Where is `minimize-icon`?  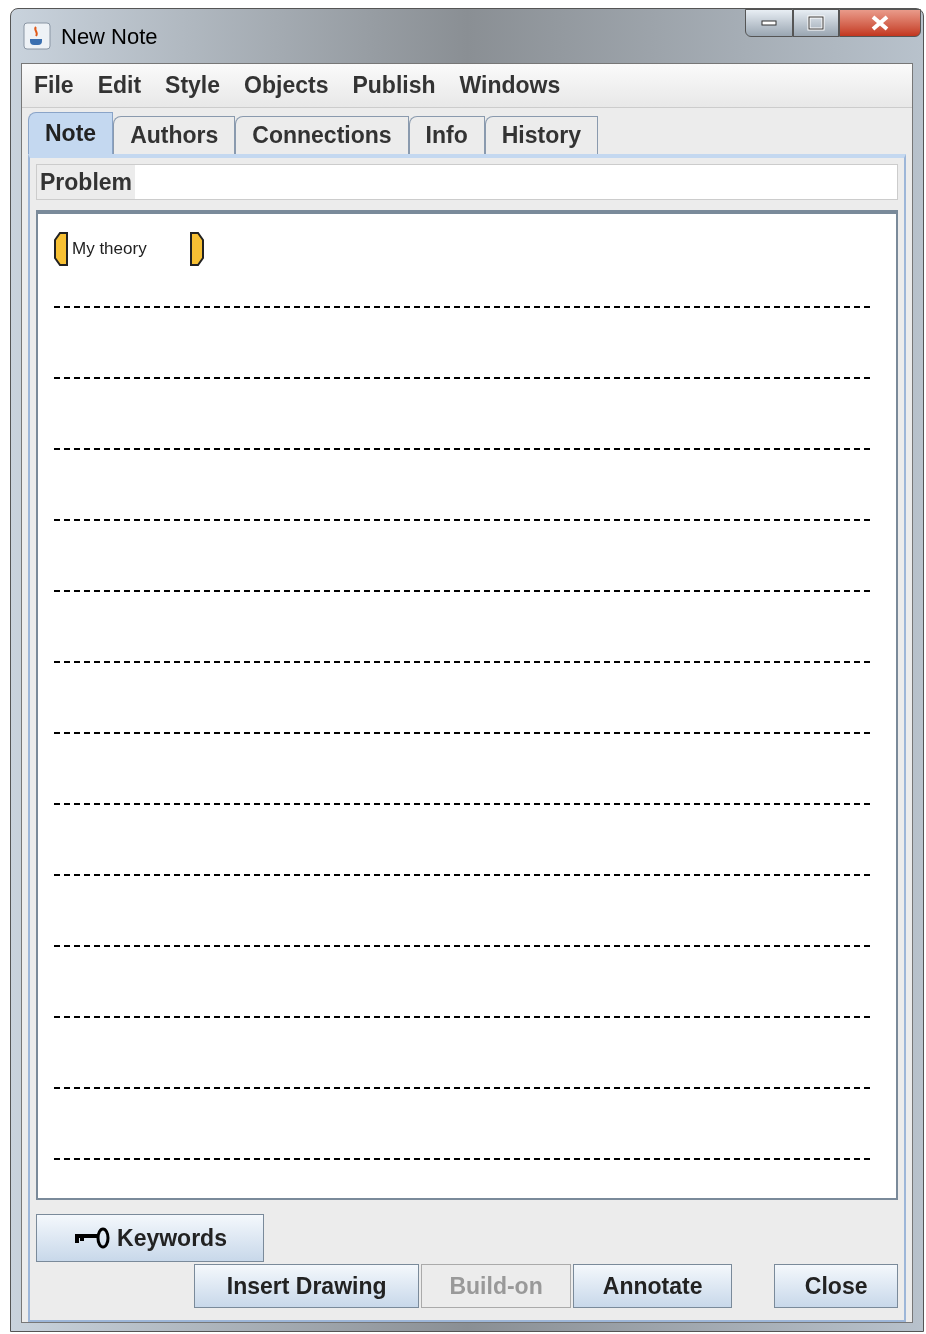 minimize-icon is located at coordinates (769, 23).